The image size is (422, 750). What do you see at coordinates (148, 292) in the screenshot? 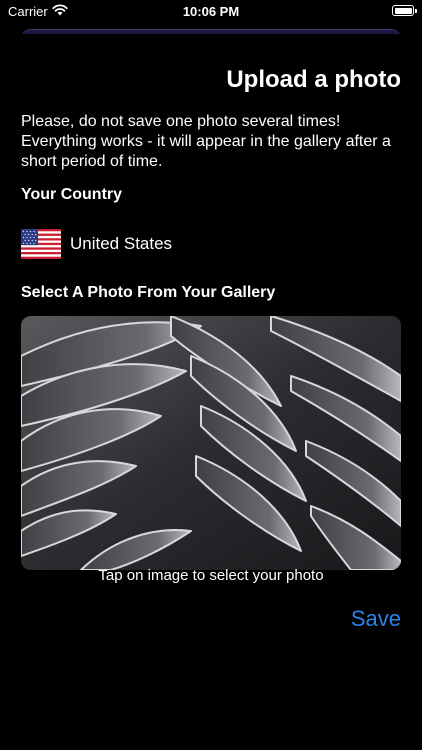
I see `gallery-section-label: Select A Photo From Your Gallery` at bounding box center [148, 292].